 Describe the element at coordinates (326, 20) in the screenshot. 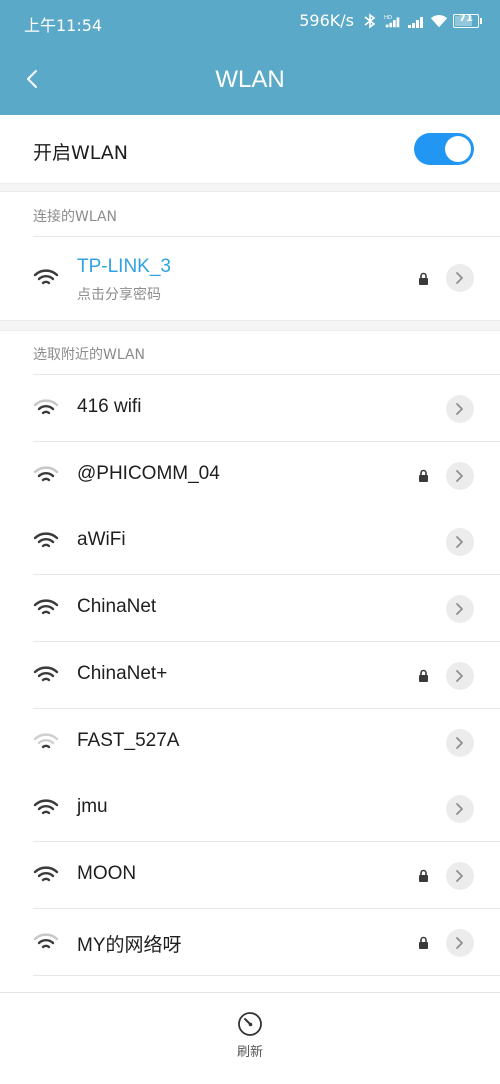

I see `network-speed: 596K/s` at that location.